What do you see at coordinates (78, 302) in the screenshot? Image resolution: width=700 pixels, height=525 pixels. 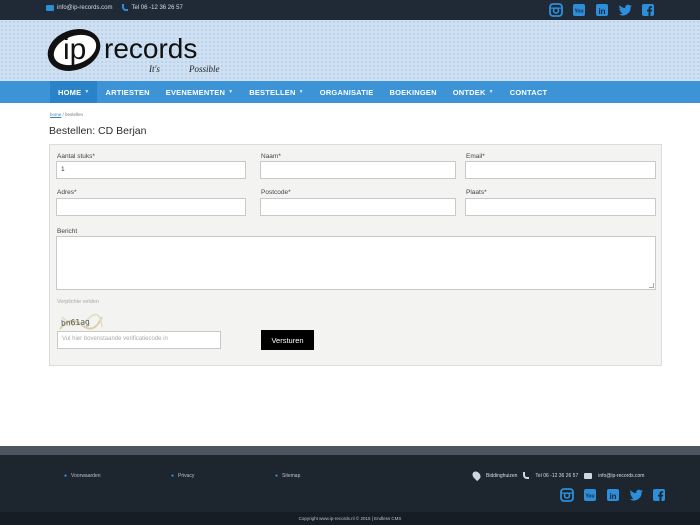 I see `required-note: Verplichte velden` at bounding box center [78, 302].